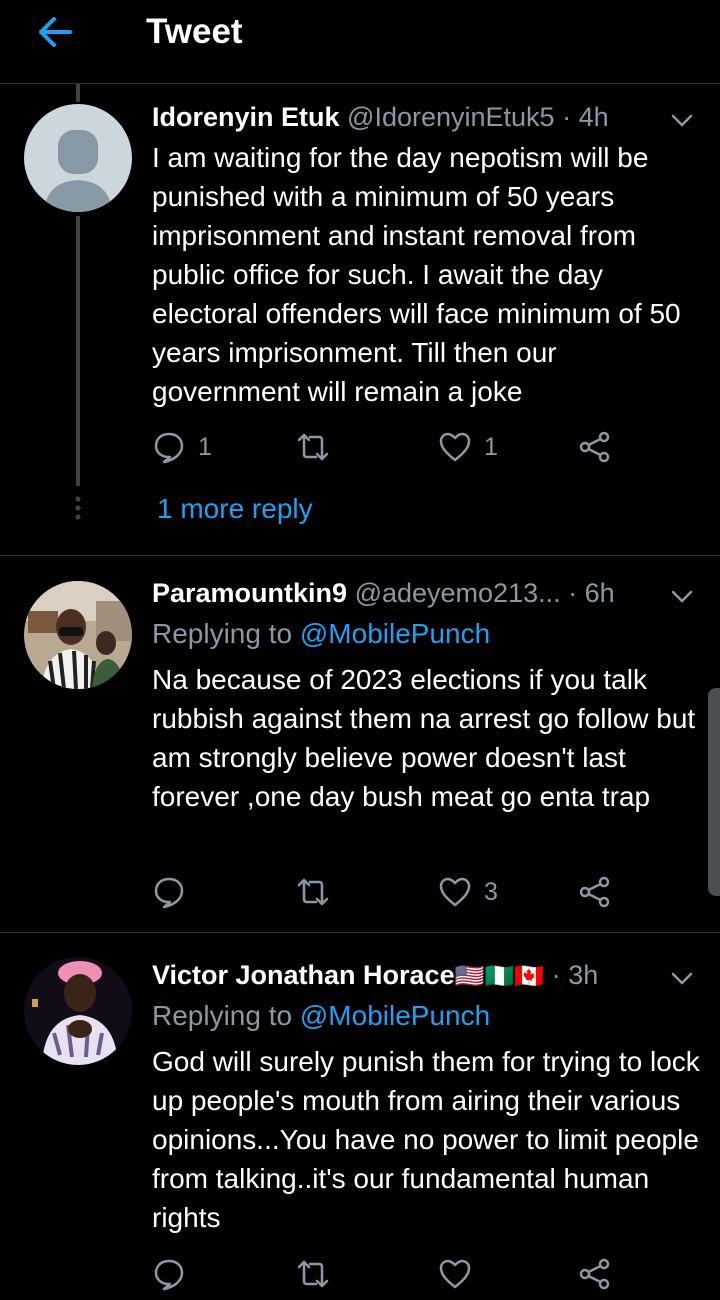  What do you see at coordinates (451, 117) in the screenshot?
I see `author-handle: @IdorenyinEtuk5` at bounding box center [451, 117].